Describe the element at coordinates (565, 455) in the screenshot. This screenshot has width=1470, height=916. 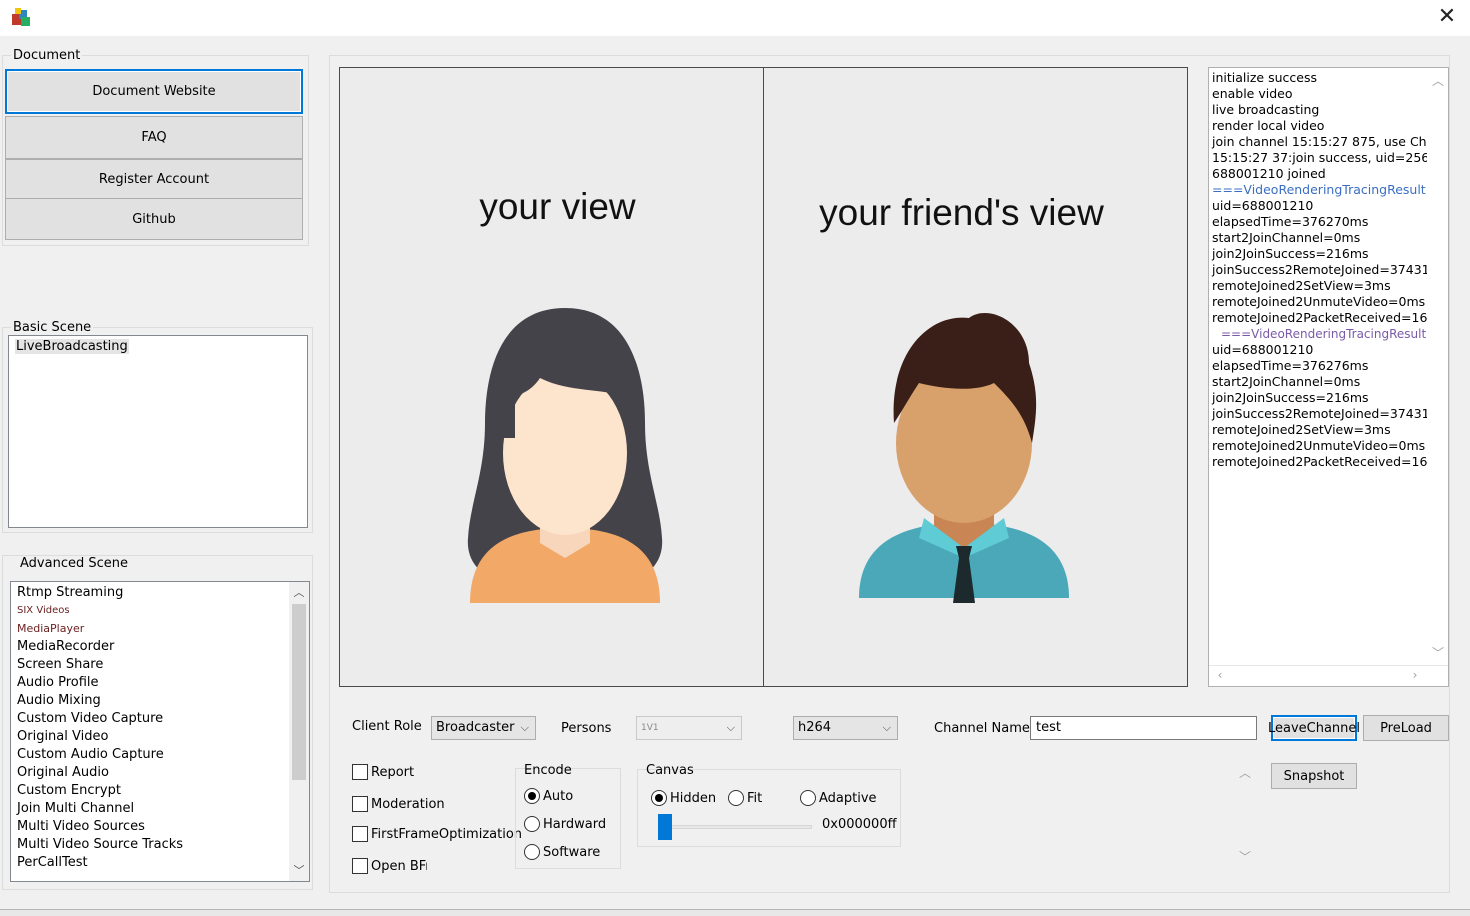
I see `woman-avatar-icon` at that location.